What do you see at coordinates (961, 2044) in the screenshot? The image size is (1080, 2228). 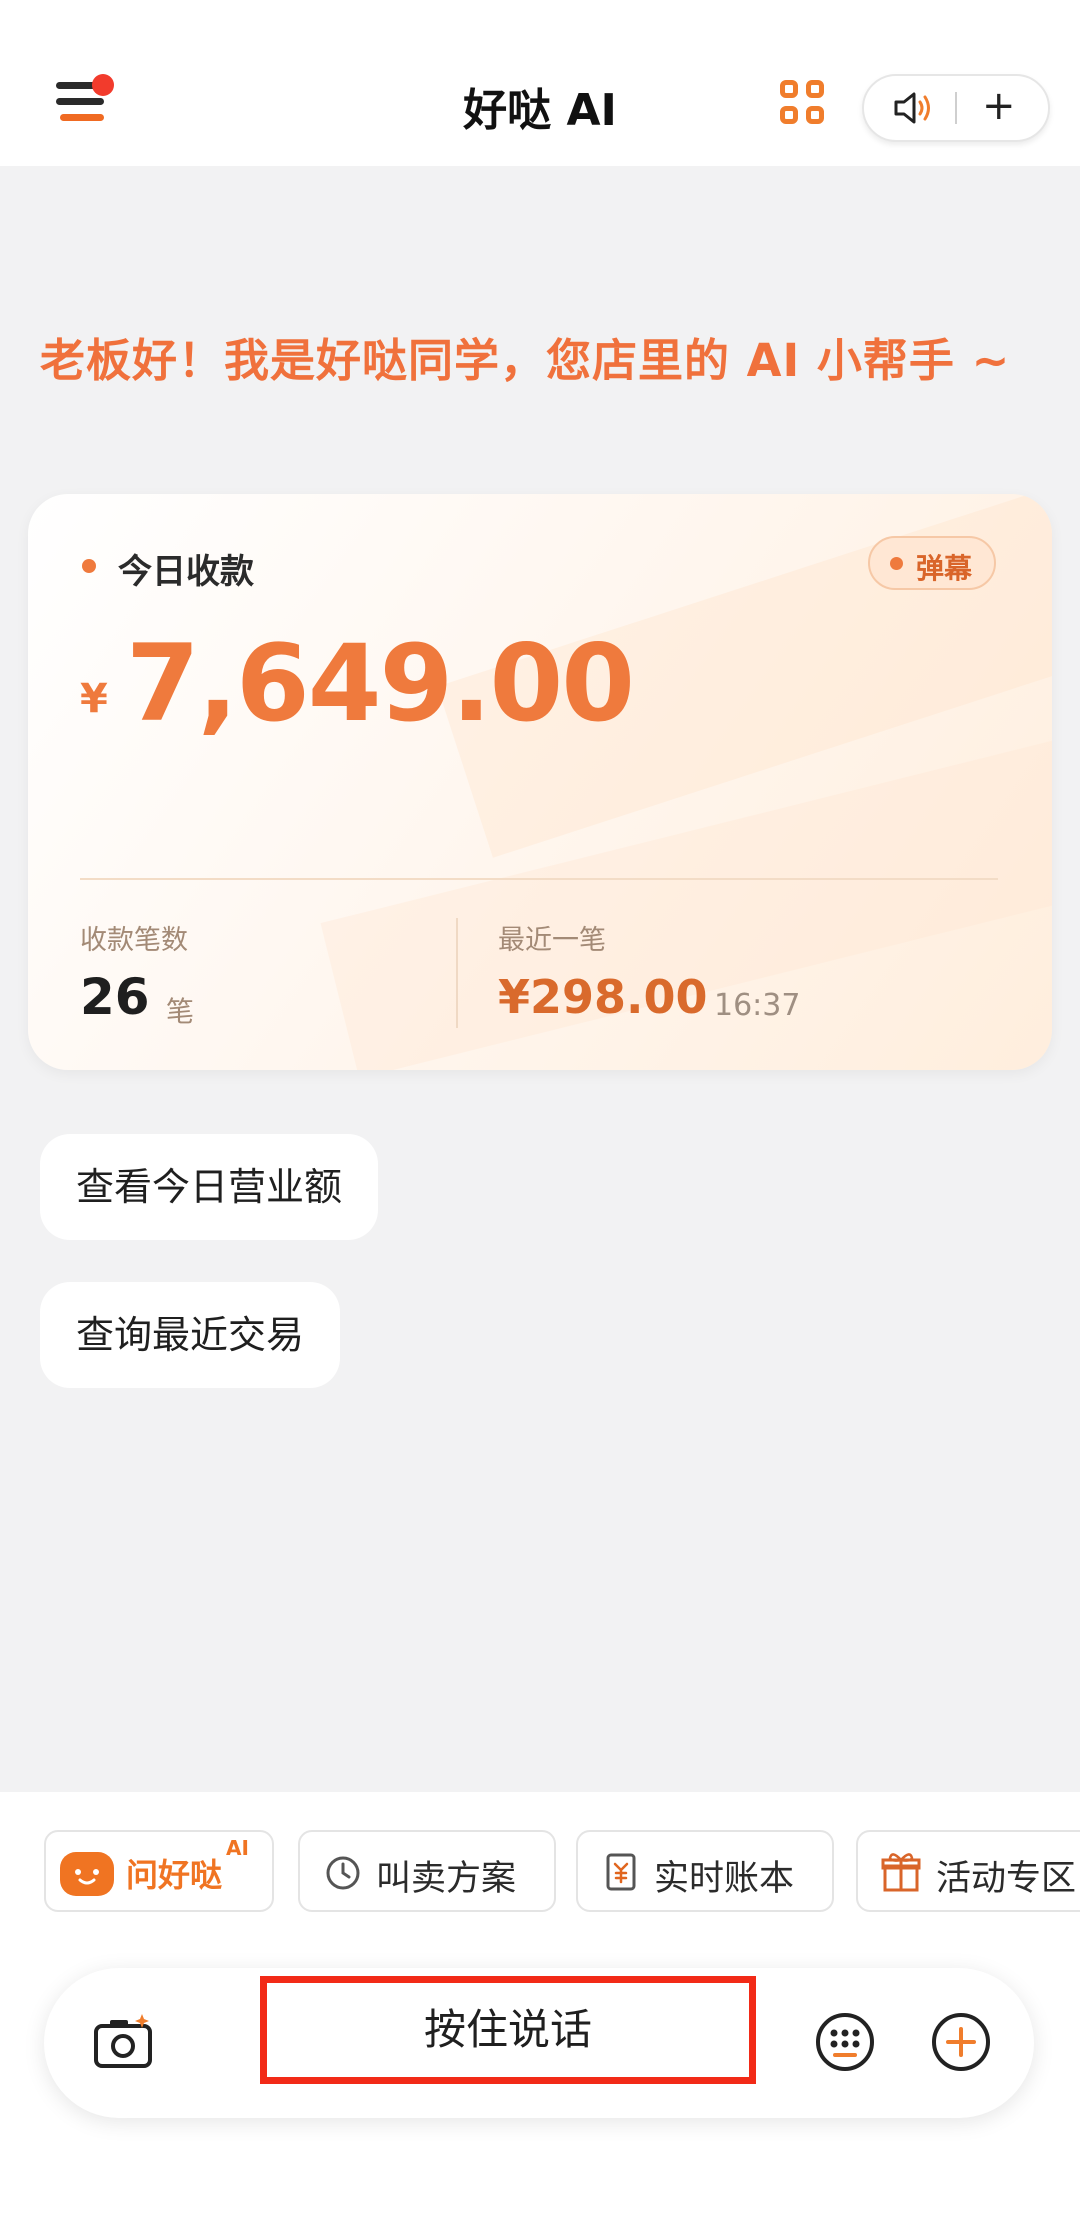 I see `add-circle-icon` at bounding box center [961, 2044].